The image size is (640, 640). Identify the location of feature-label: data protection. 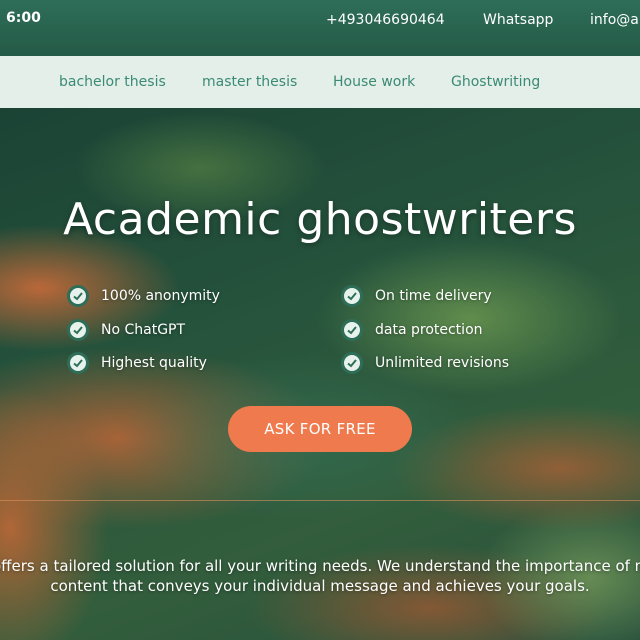
(429, 330).